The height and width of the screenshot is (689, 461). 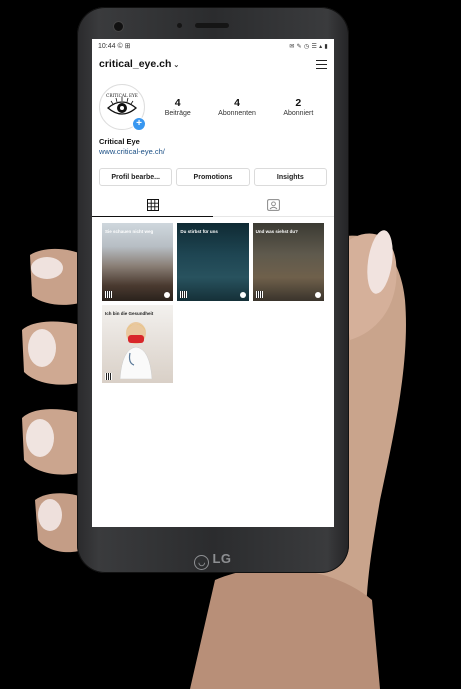 What do you see at coordinates (298, 103) in the screenshot?
I see `stat-value: 2` at bounding box center [298, 103].